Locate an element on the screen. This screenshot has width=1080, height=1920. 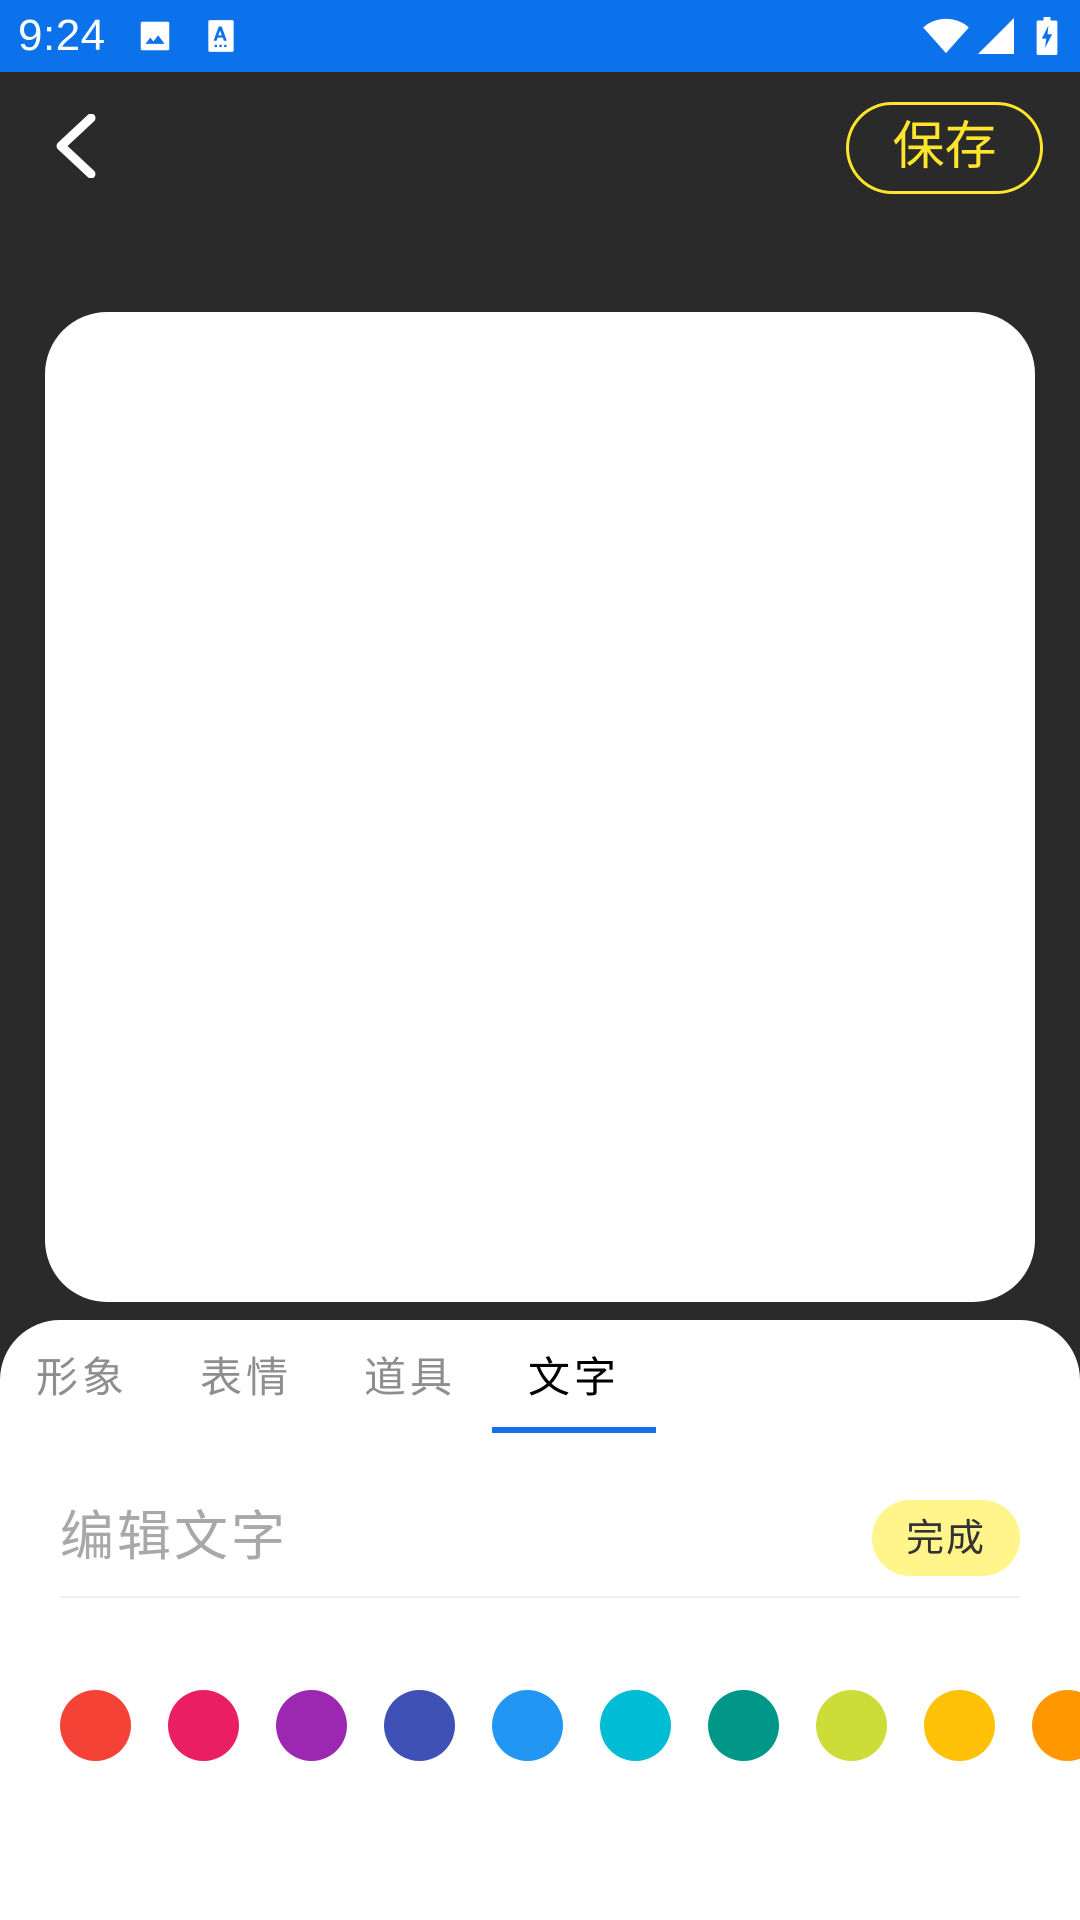
status-time: 9:24 is located at coordinates (62, 35).